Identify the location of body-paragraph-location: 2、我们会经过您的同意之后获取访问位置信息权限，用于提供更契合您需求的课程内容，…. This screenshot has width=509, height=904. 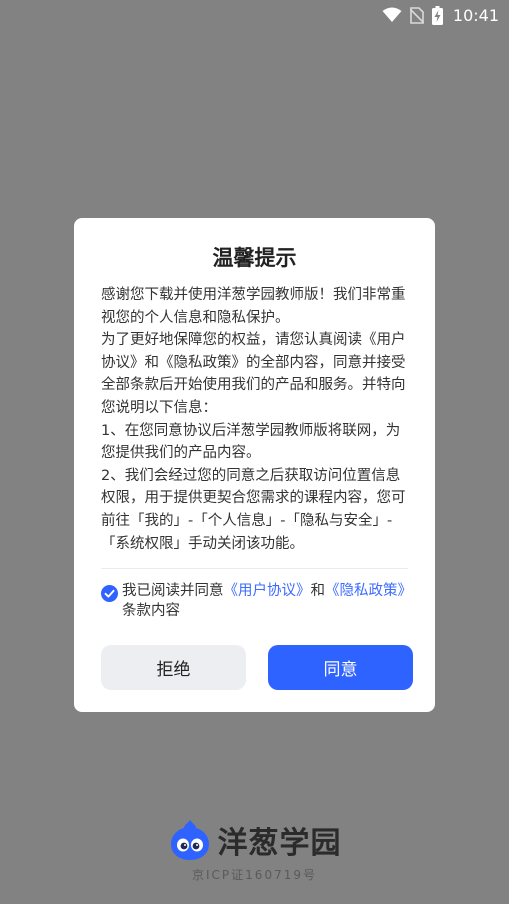
(253, 509).